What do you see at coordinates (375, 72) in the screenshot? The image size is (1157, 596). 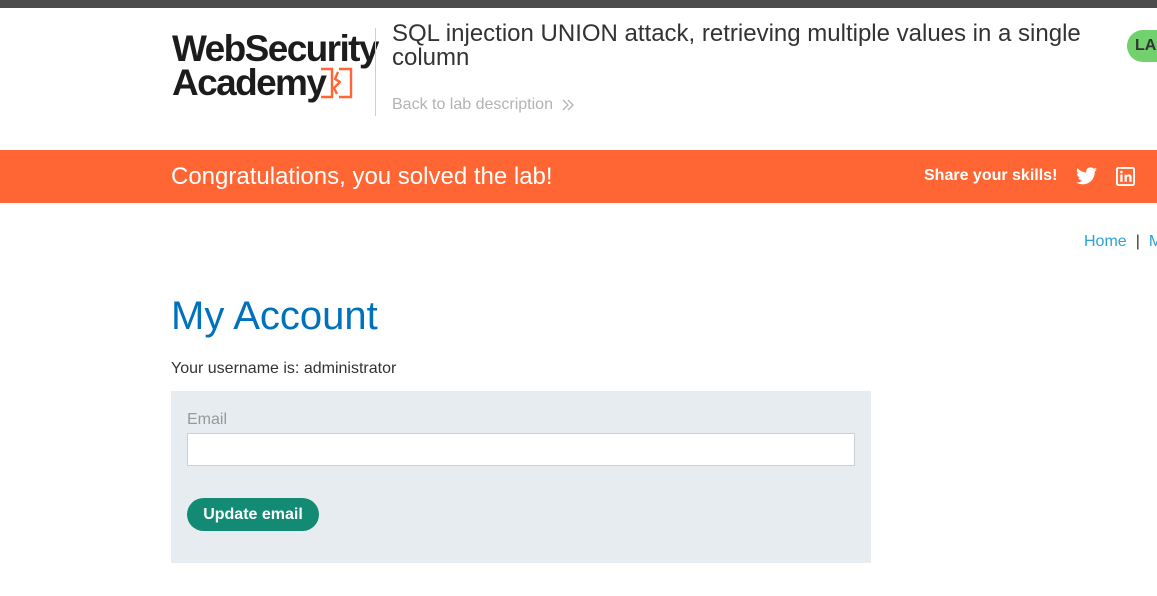 I see `header-divider` at bounding box center [375, 72].